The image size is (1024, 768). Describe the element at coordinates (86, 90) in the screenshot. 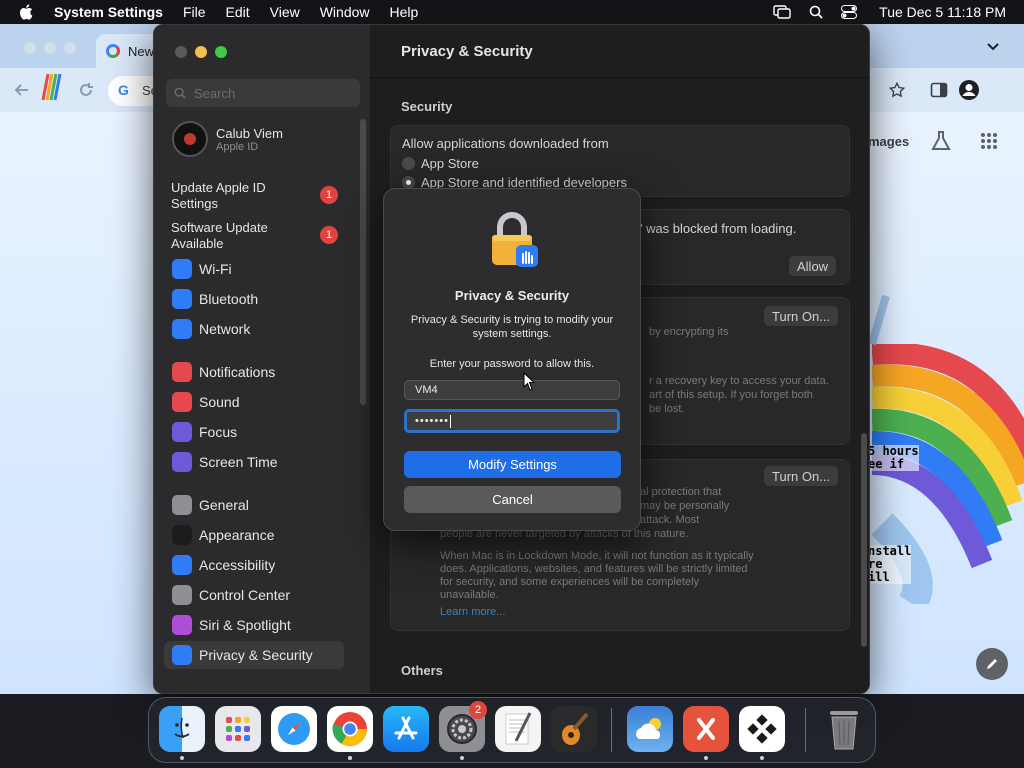

I see `reload-icon` at that location.